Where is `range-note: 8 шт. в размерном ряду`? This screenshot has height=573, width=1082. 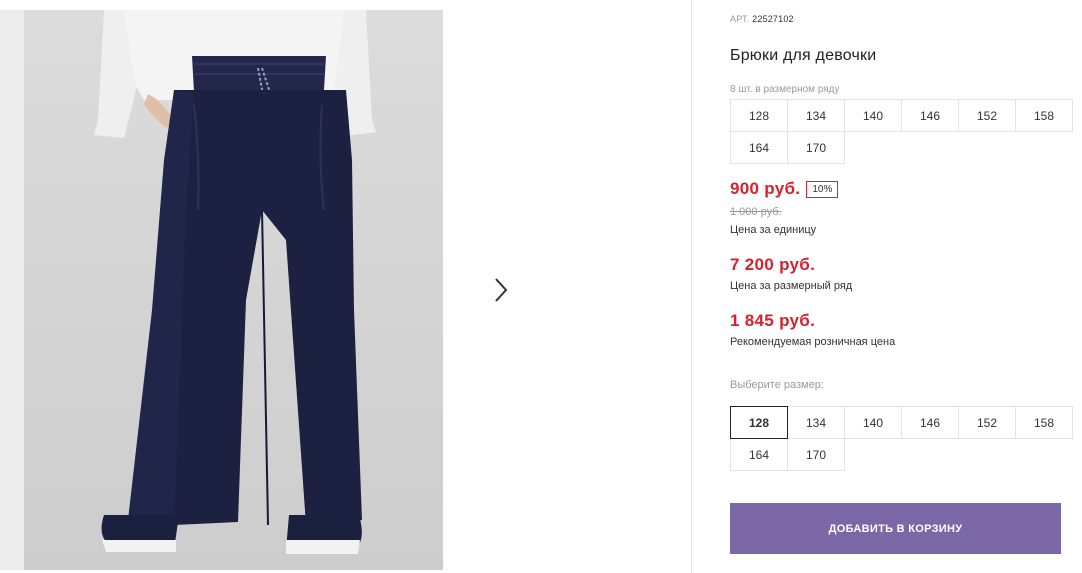
range-note: 8 шт. в размерном ряду is located at coordinates (785, 89).